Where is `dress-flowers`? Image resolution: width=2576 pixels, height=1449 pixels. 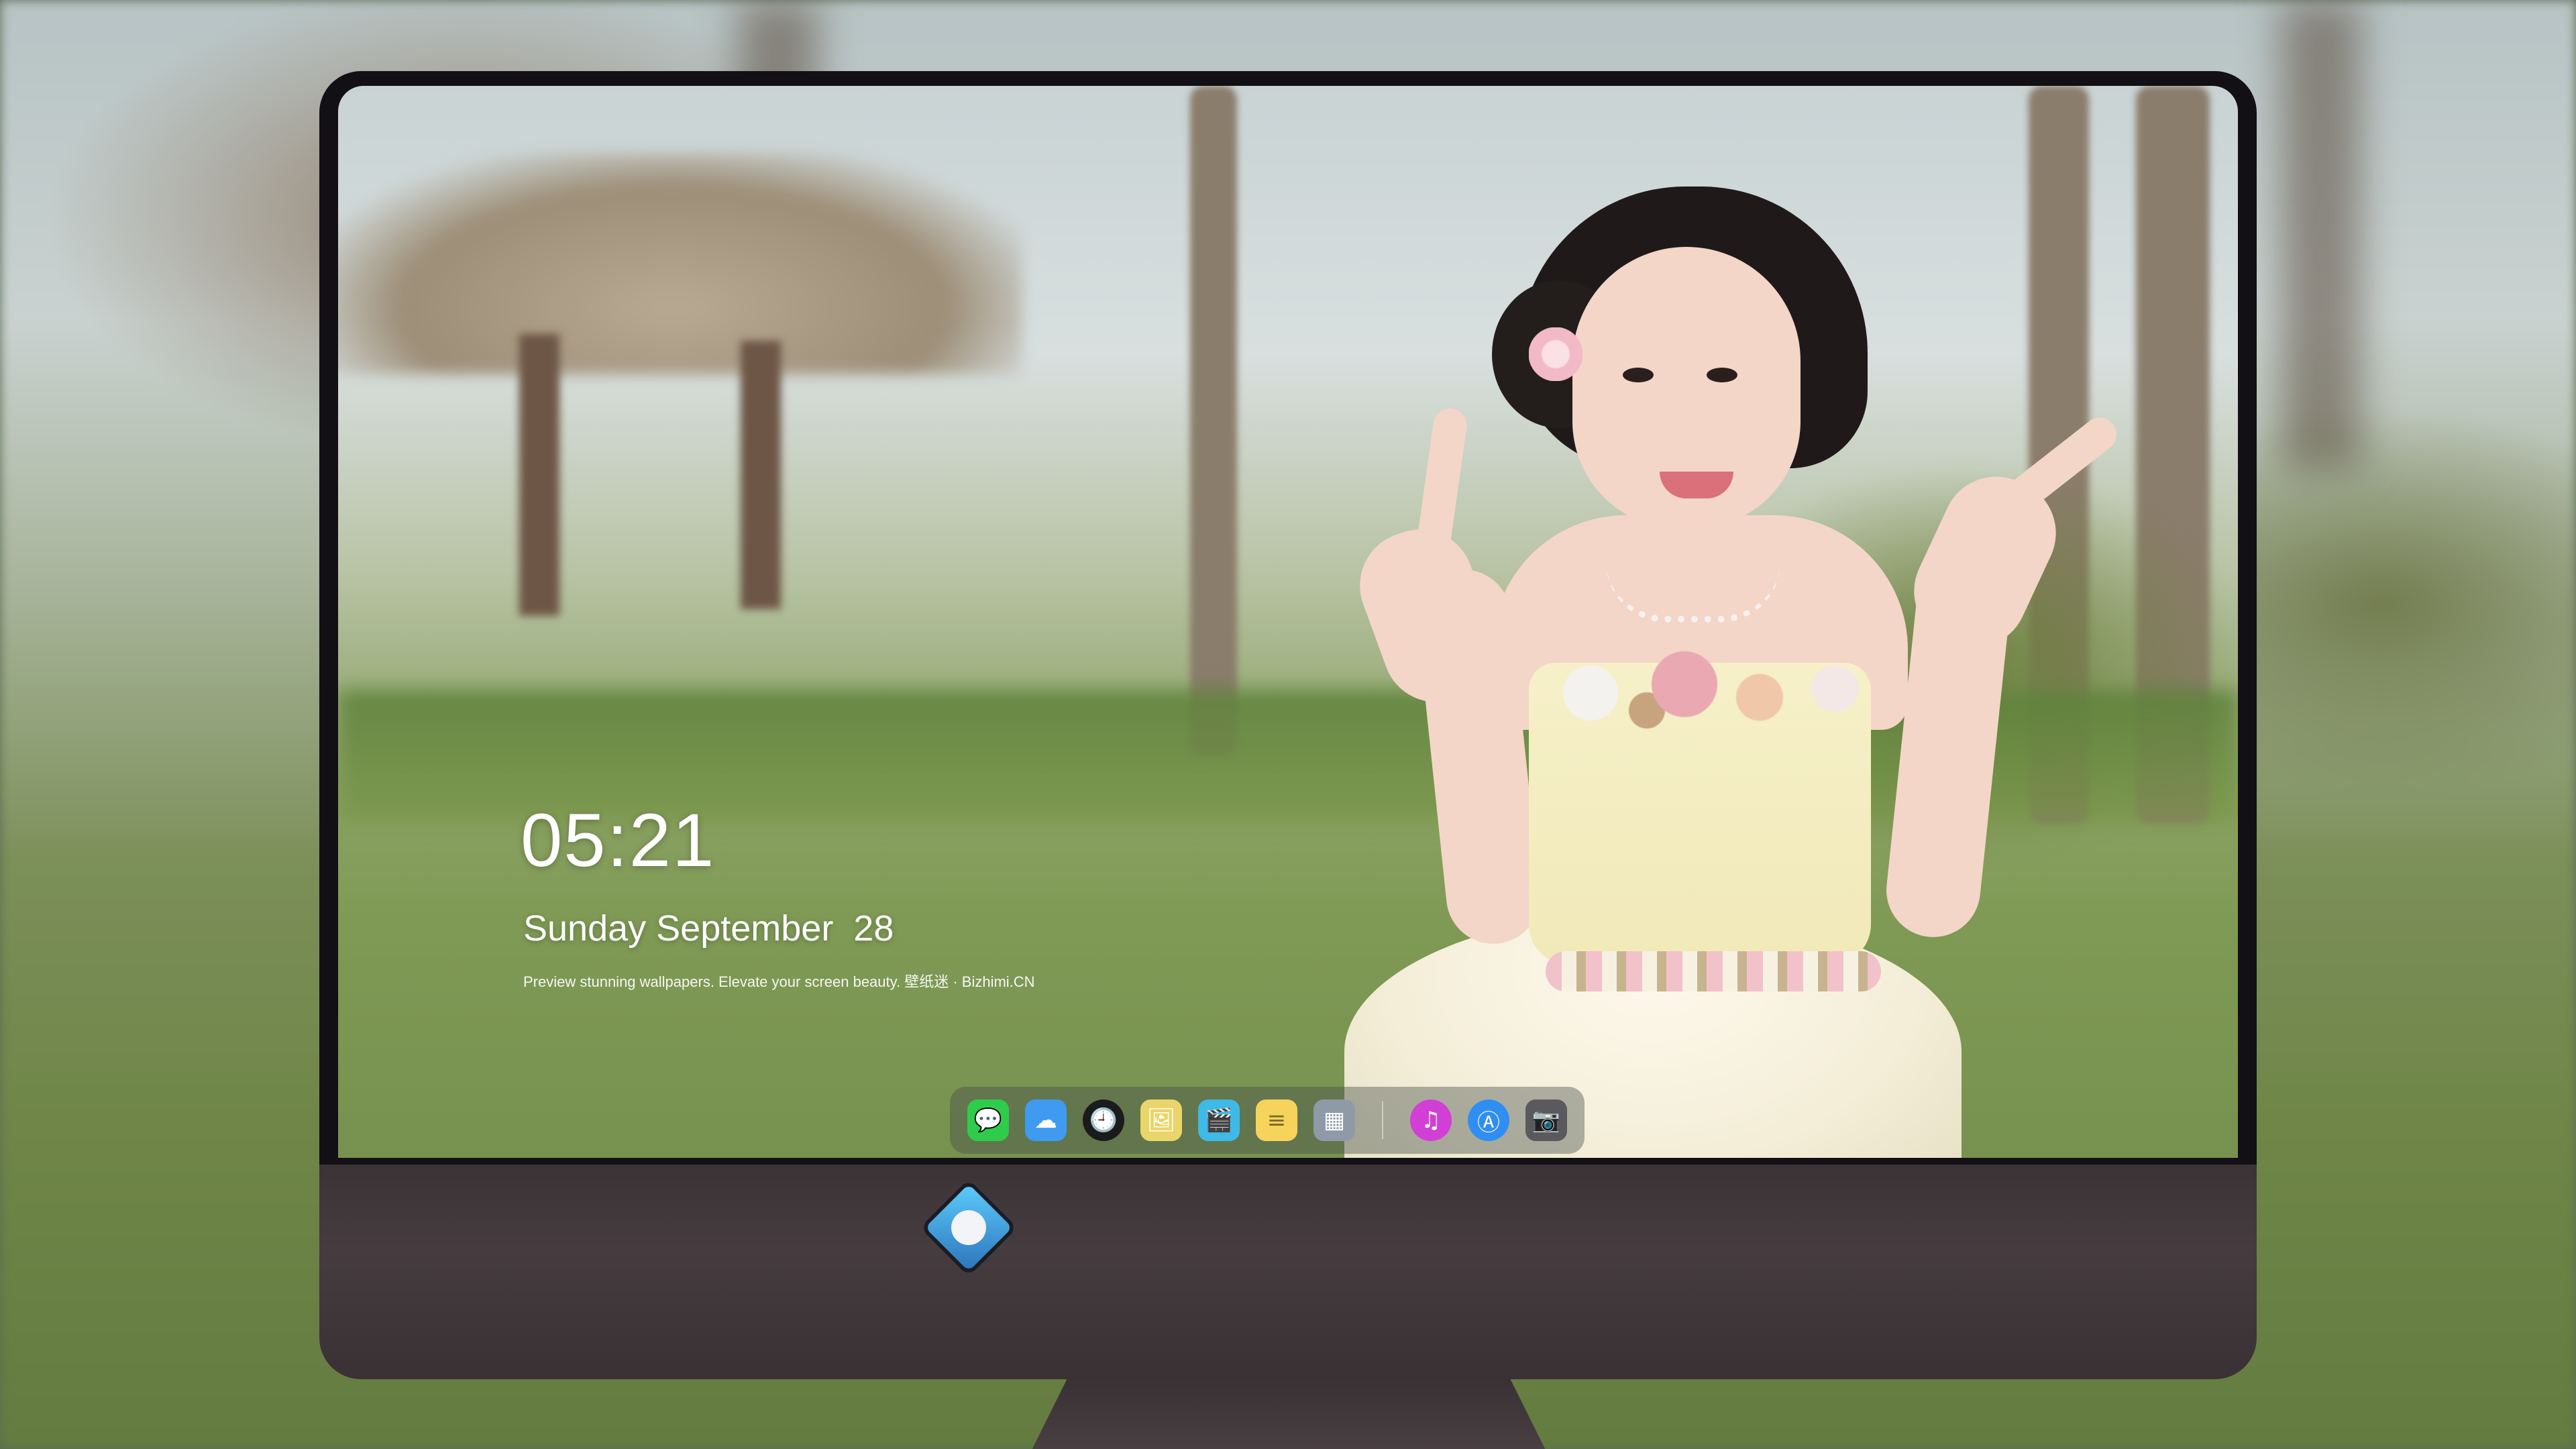
dress-flowers is located at coordinates (1703, 693).